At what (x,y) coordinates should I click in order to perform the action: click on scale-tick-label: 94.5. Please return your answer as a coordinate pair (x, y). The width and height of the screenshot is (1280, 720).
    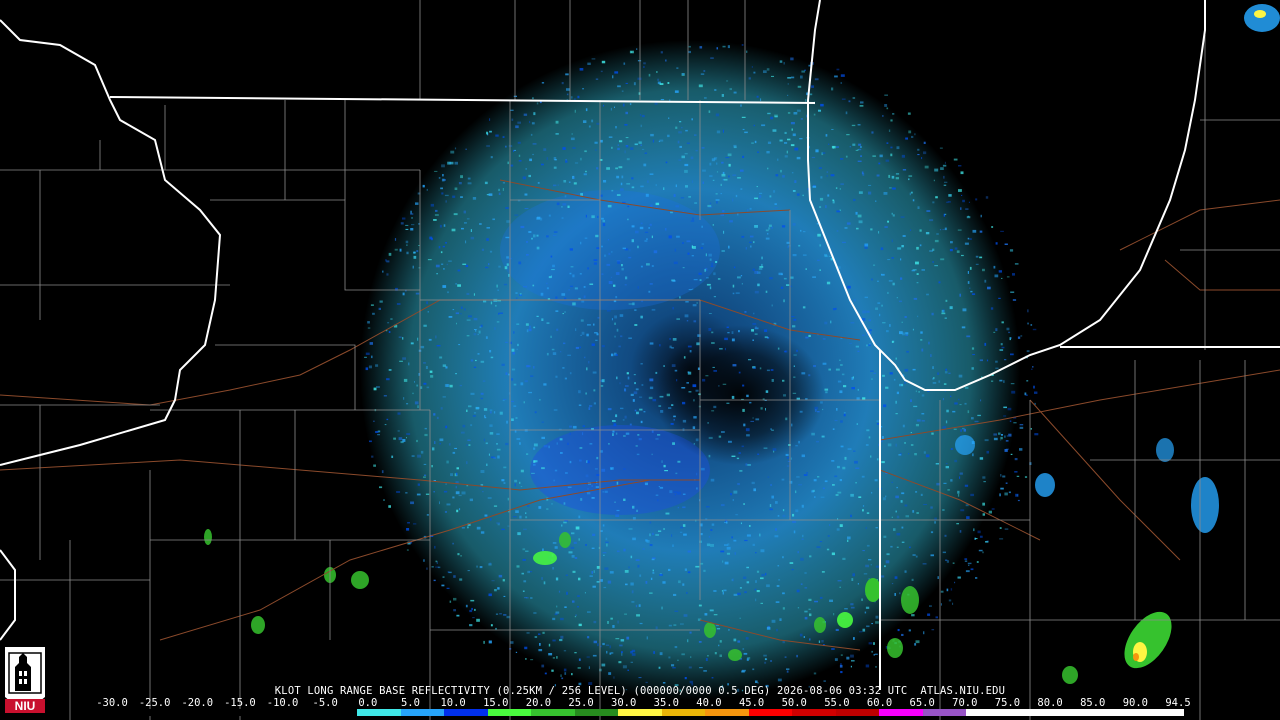
    Looking at the image, I should click on (1178, 703).